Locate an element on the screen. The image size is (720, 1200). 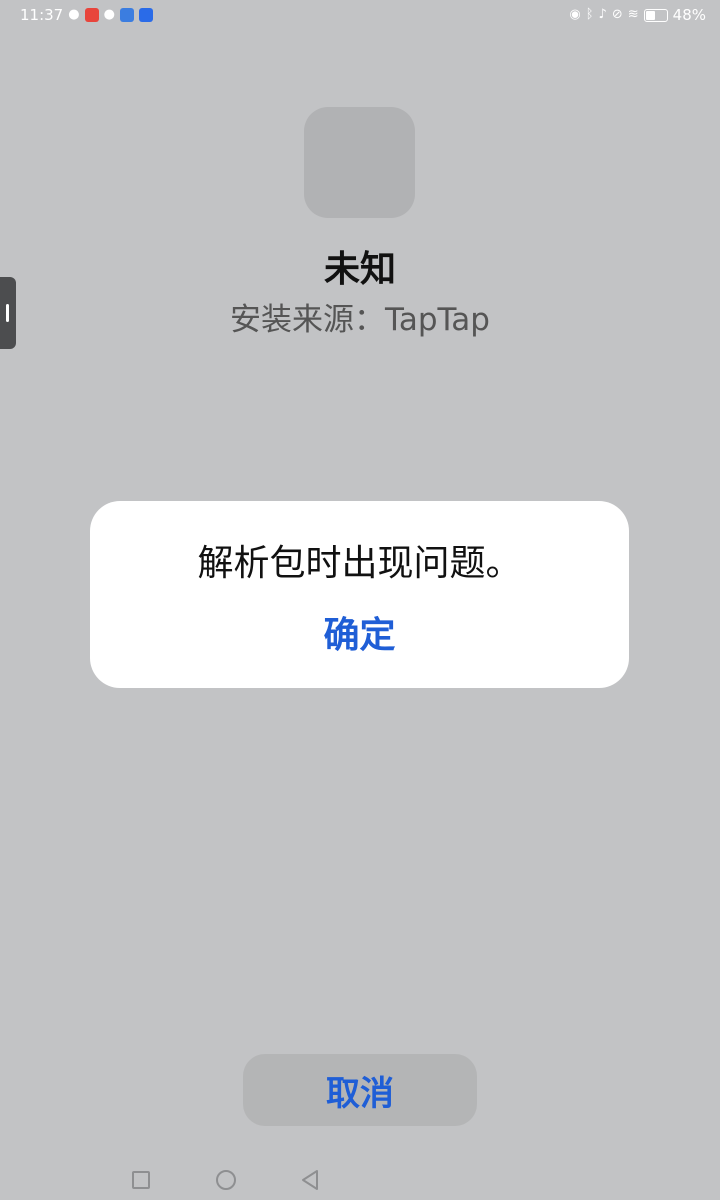
app-blue-icon is located at coordinates (126, 15).